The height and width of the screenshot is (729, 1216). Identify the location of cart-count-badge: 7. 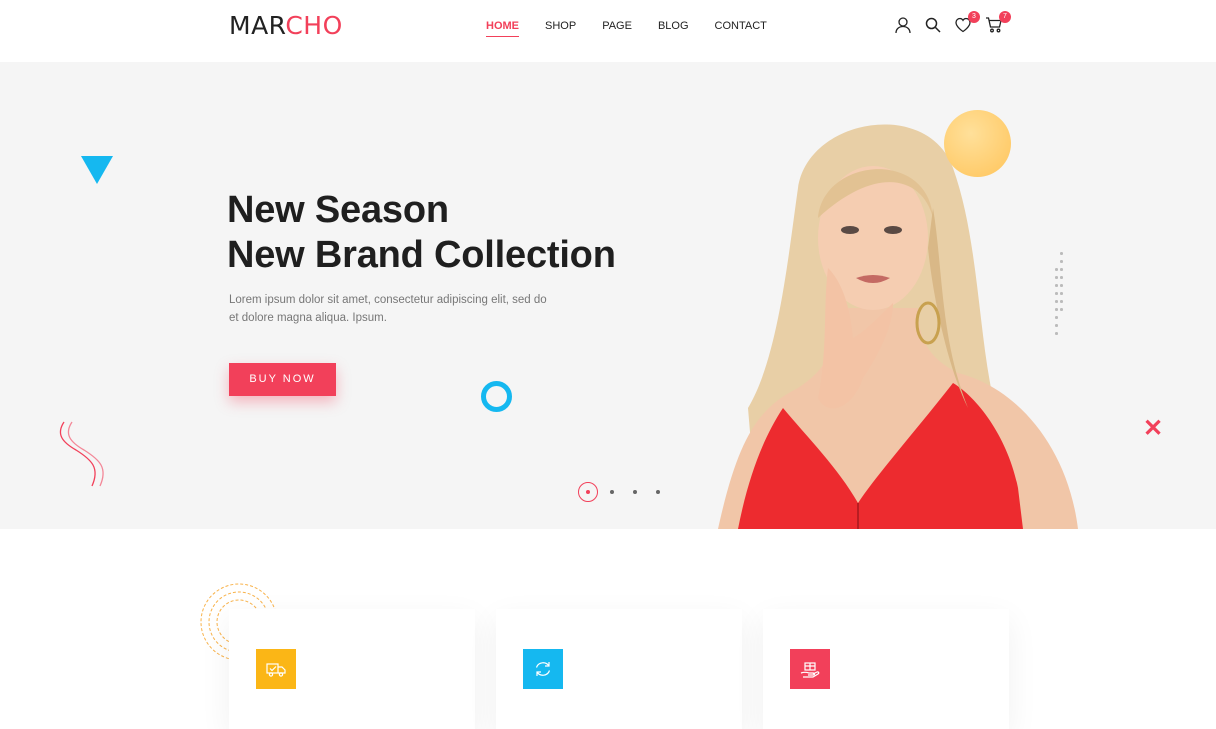
(1005, 17).